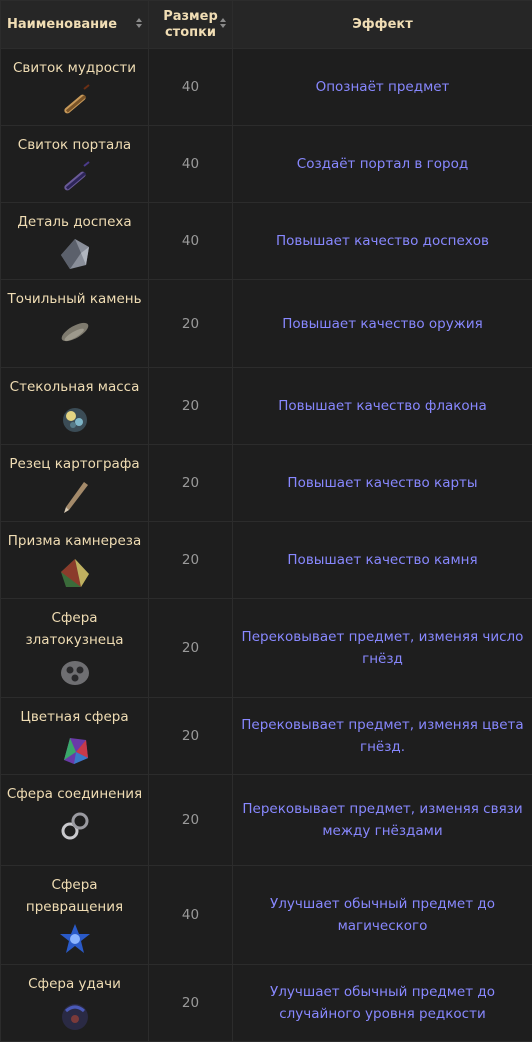 The width and height of the screenshot is (532, 1042). Describe the element at coordinates (74, 387) in the screenshot. I see `item-name: Стекольная масса` at that location.